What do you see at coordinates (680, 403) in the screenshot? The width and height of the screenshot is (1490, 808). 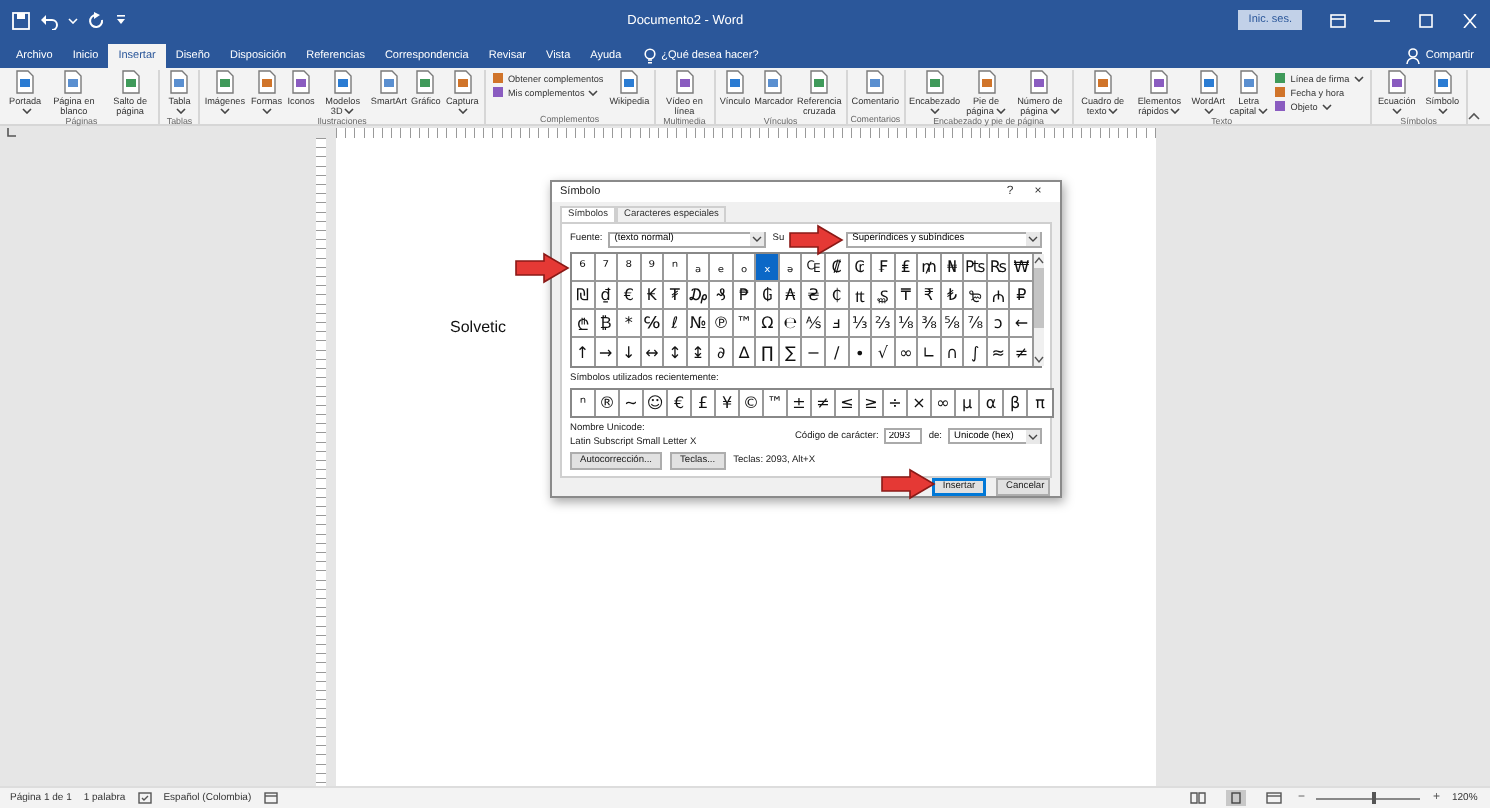 I see `recent-symbol: €` at bounding box center [680, 403].